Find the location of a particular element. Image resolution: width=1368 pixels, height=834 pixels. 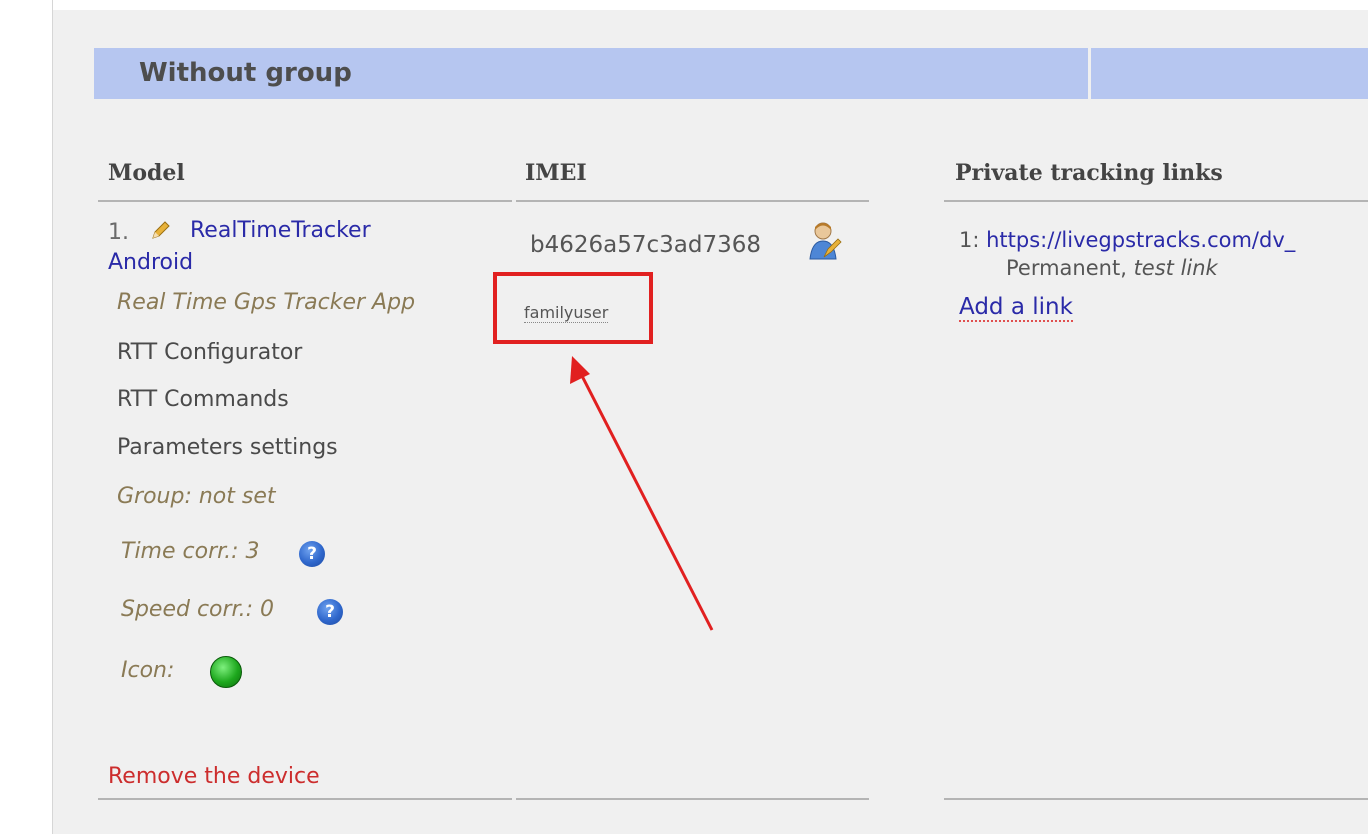

icon-label: Icon: is located at coordinates (148, 670).